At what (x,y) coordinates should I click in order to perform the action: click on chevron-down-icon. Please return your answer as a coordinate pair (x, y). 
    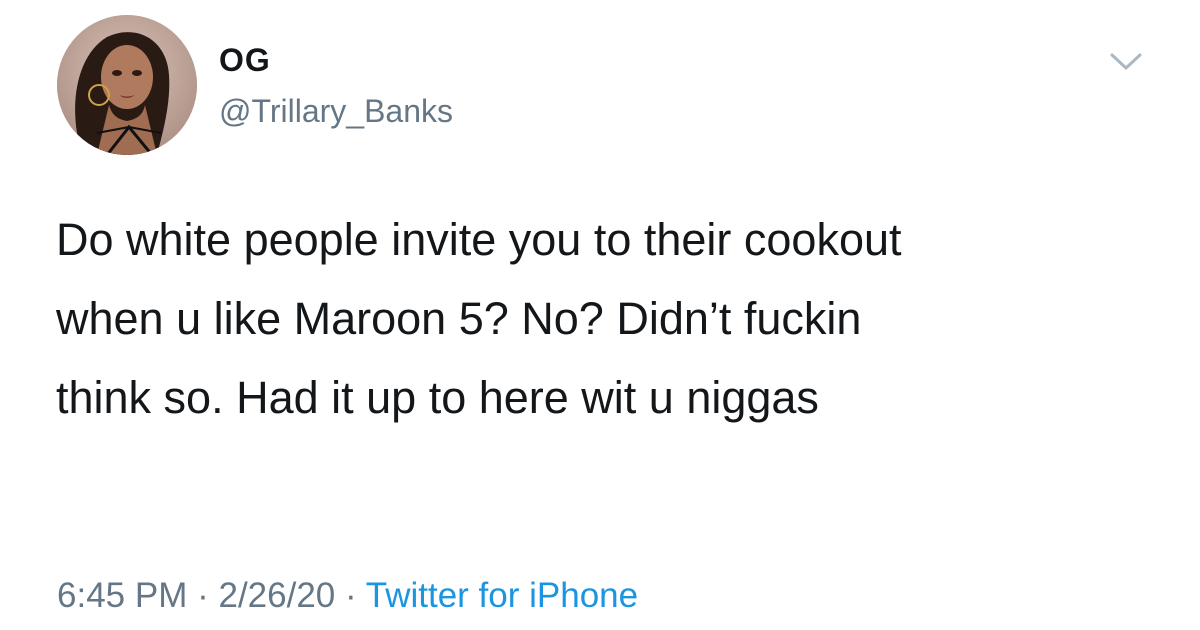
    Looking at the image, I should click on (1126, 61).